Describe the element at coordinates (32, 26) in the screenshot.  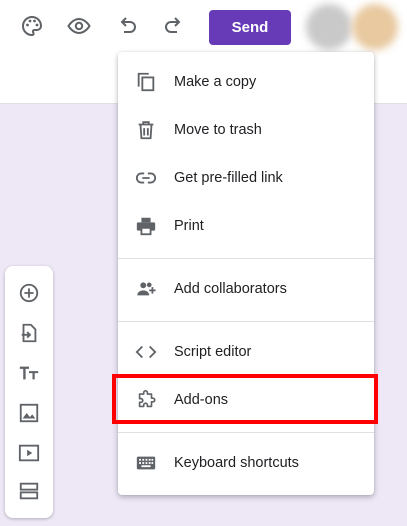
I see `palette-icon` at that location.